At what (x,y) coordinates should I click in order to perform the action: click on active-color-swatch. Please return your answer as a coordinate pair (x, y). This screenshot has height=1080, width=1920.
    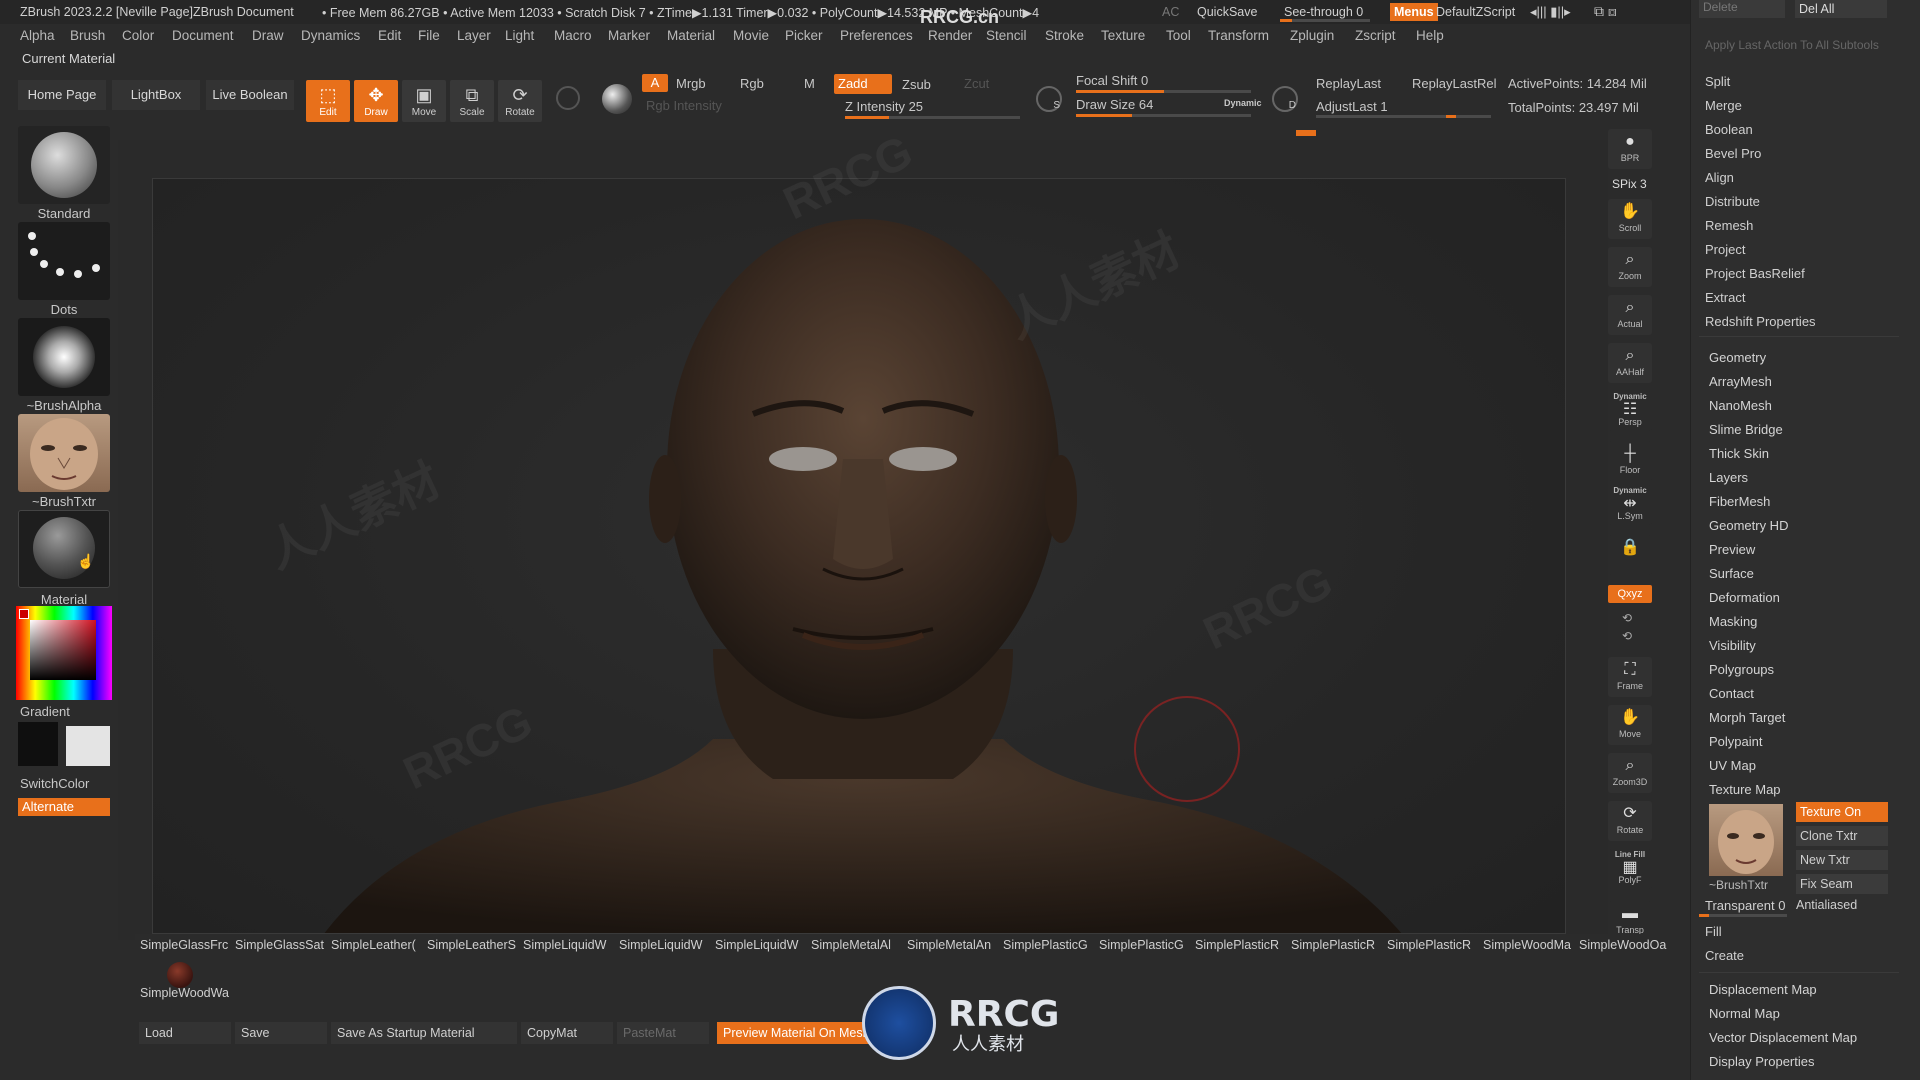
    Looking at the image, I should click on (24, 614).